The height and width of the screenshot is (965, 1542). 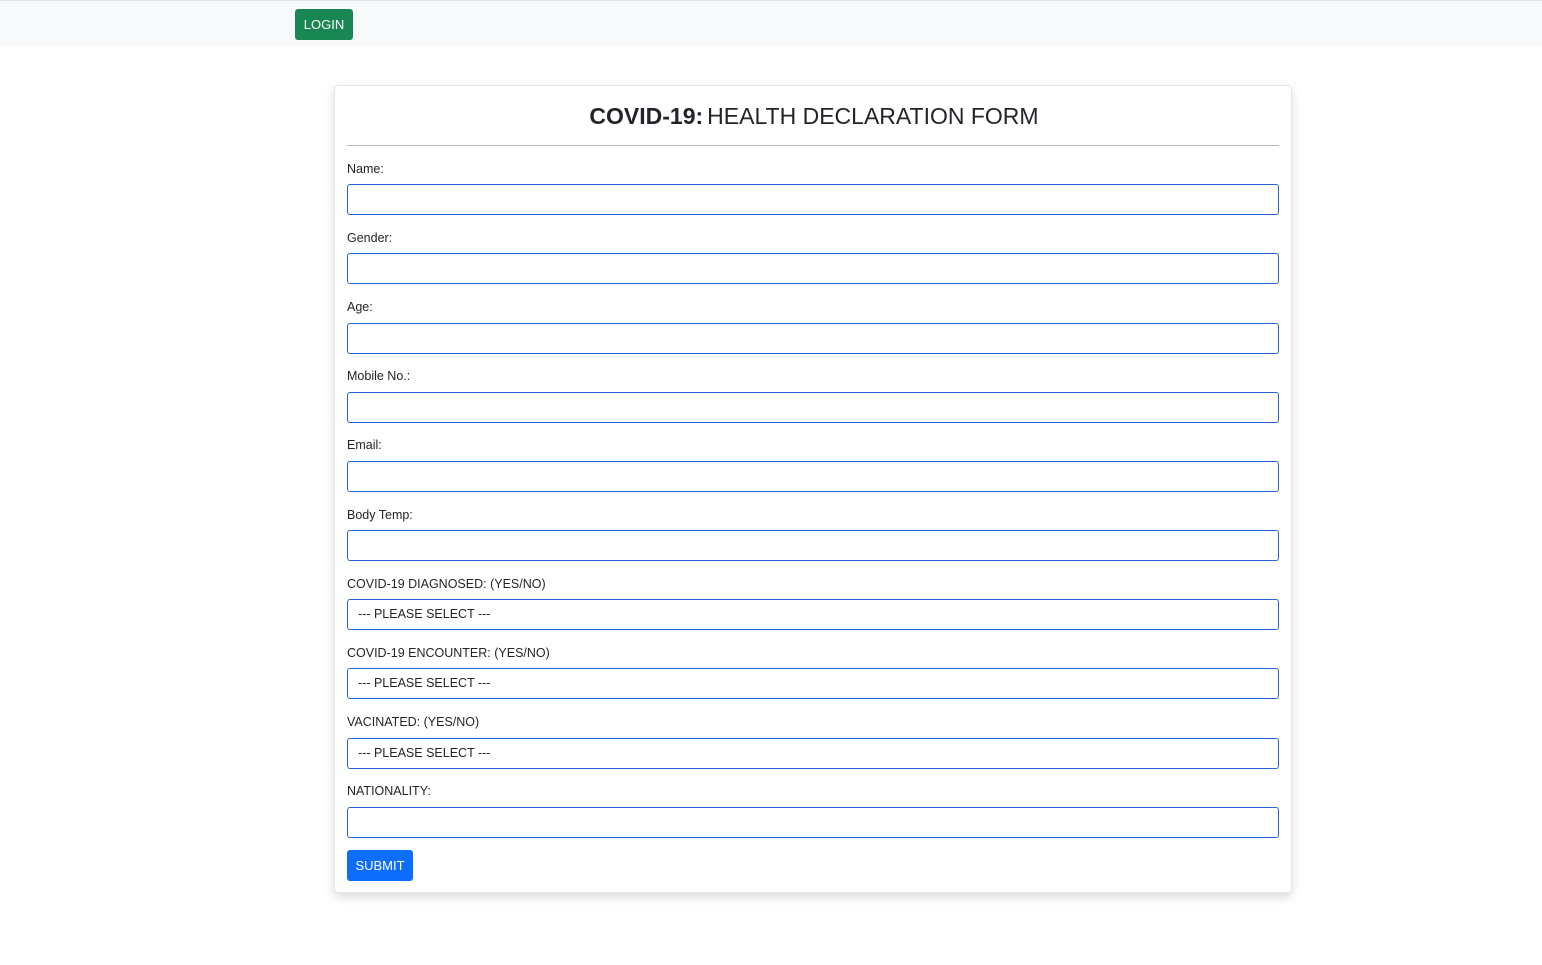 I want to click on vaccinated-select-value: --- PLEASE SELECT ---, so click(x=424, y=753).